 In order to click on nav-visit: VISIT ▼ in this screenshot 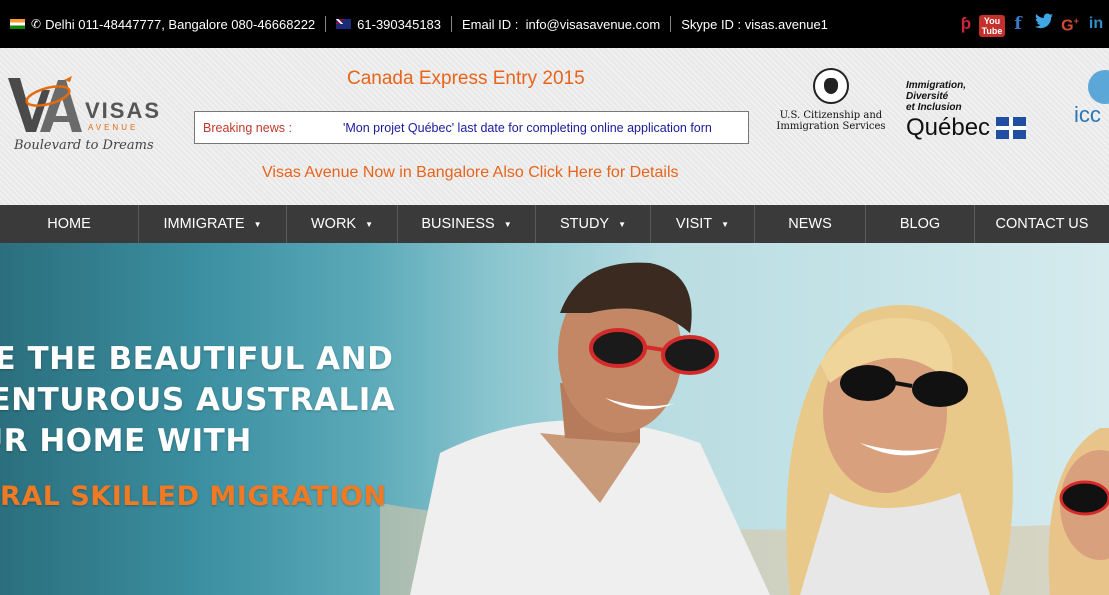, I will do `click(703, 224)`.